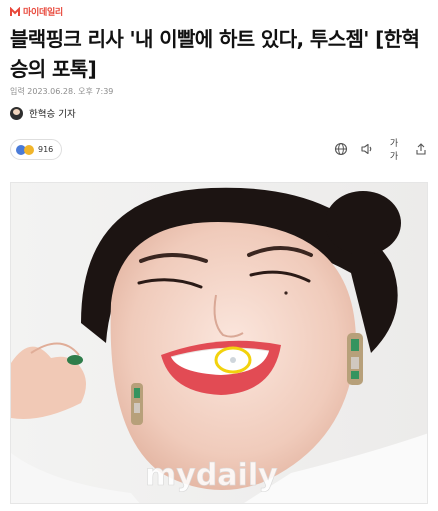  What do you see at coordinates (367, 149) in the screenshot?
I see `speaker-icon` at bounding box center [367, 149].